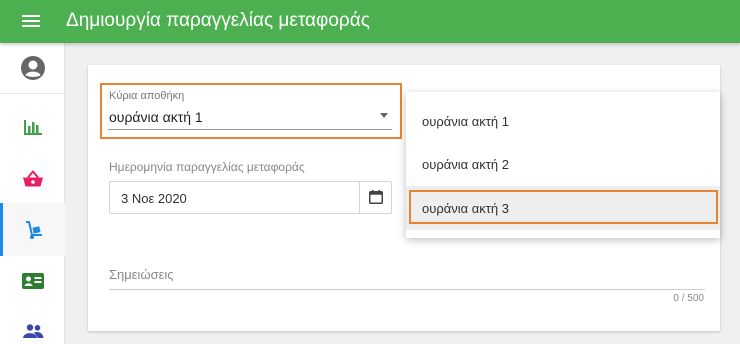 This screenshot has height=344, width=740. Describe the element at coordinates (154, 198) in the screenshot. I see `date-value: 3 Νοε 2020` at that location.